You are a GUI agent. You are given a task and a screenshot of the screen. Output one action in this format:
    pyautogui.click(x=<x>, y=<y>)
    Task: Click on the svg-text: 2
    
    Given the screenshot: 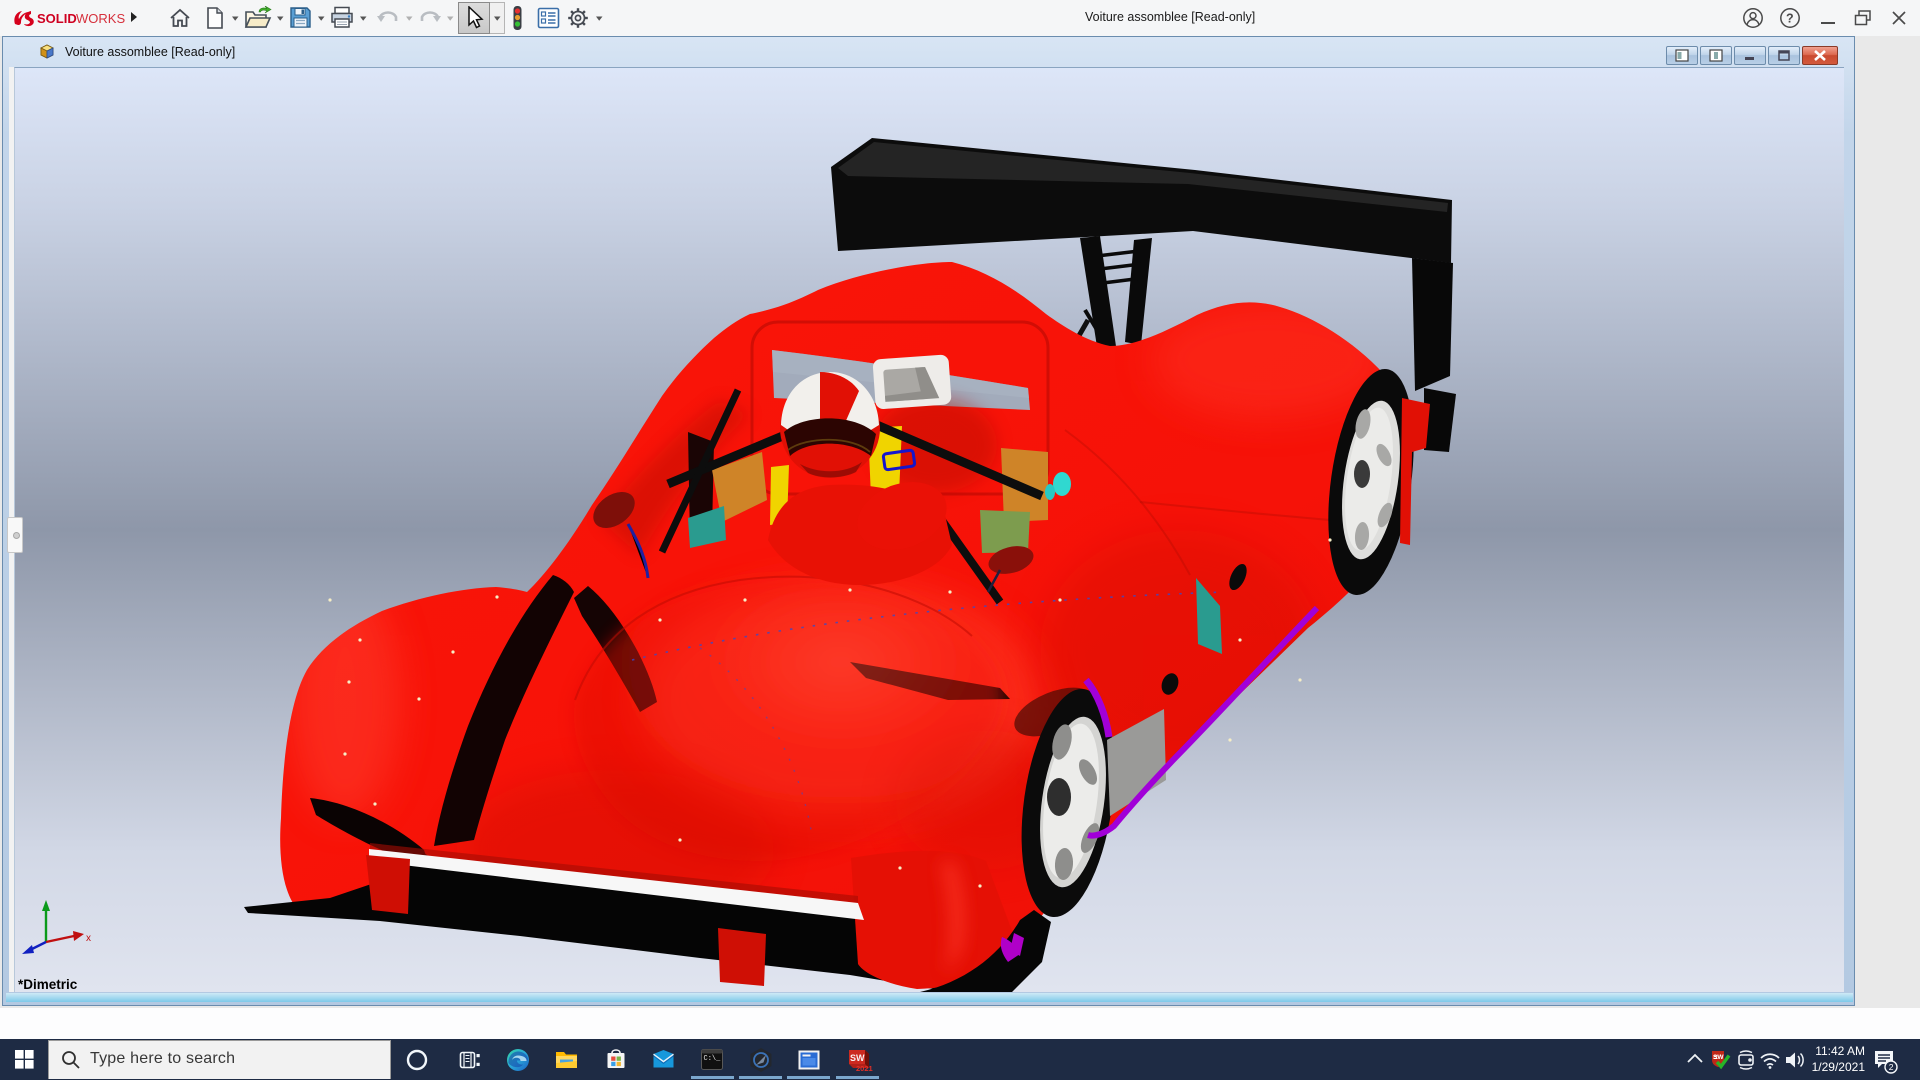 What is the action you would take?
    pyautogui.click(x=1891, y=1067)
    